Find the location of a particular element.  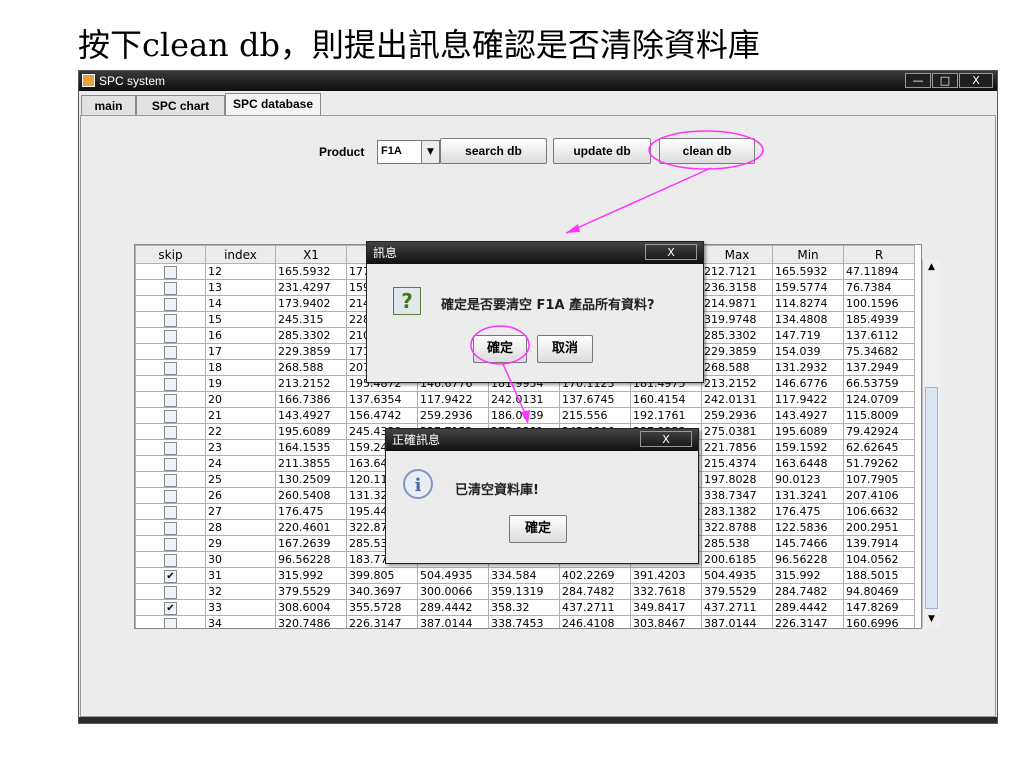

maximize-button: □ is located at coordinates (945, 80).